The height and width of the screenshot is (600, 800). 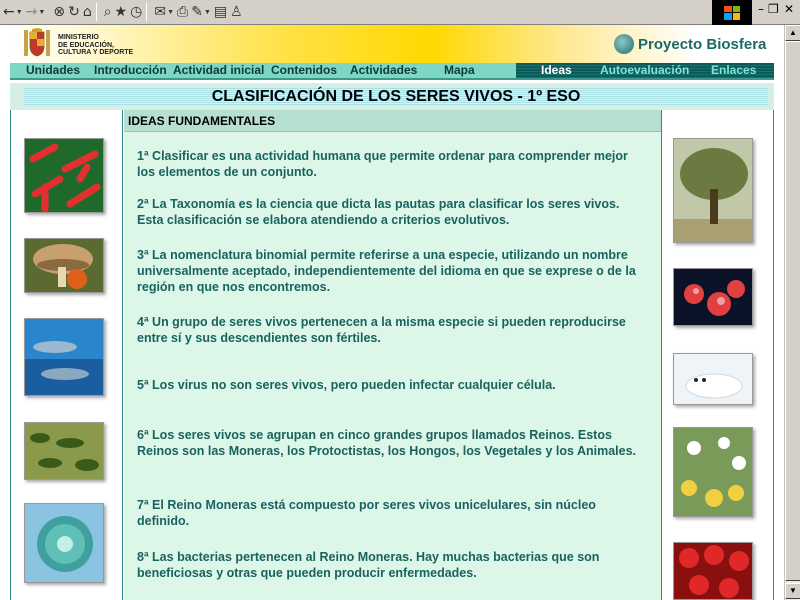 I want to click on left-image-column, so click(x=67, y=355).